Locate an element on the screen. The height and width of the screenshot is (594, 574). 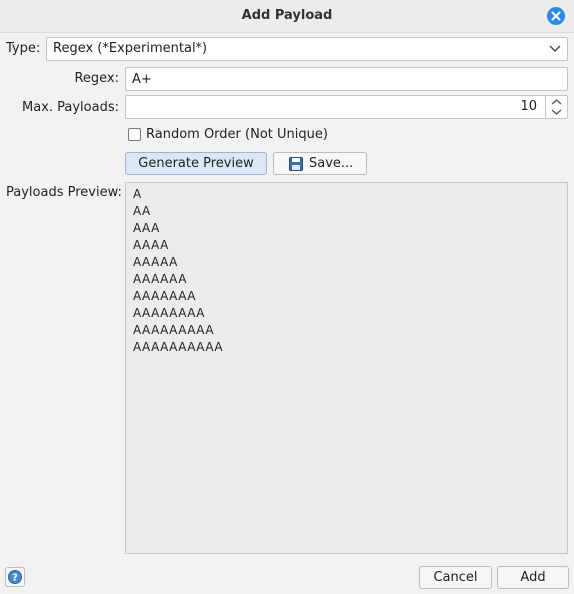
chevron-down-icon is located at coordinates (555, 48).